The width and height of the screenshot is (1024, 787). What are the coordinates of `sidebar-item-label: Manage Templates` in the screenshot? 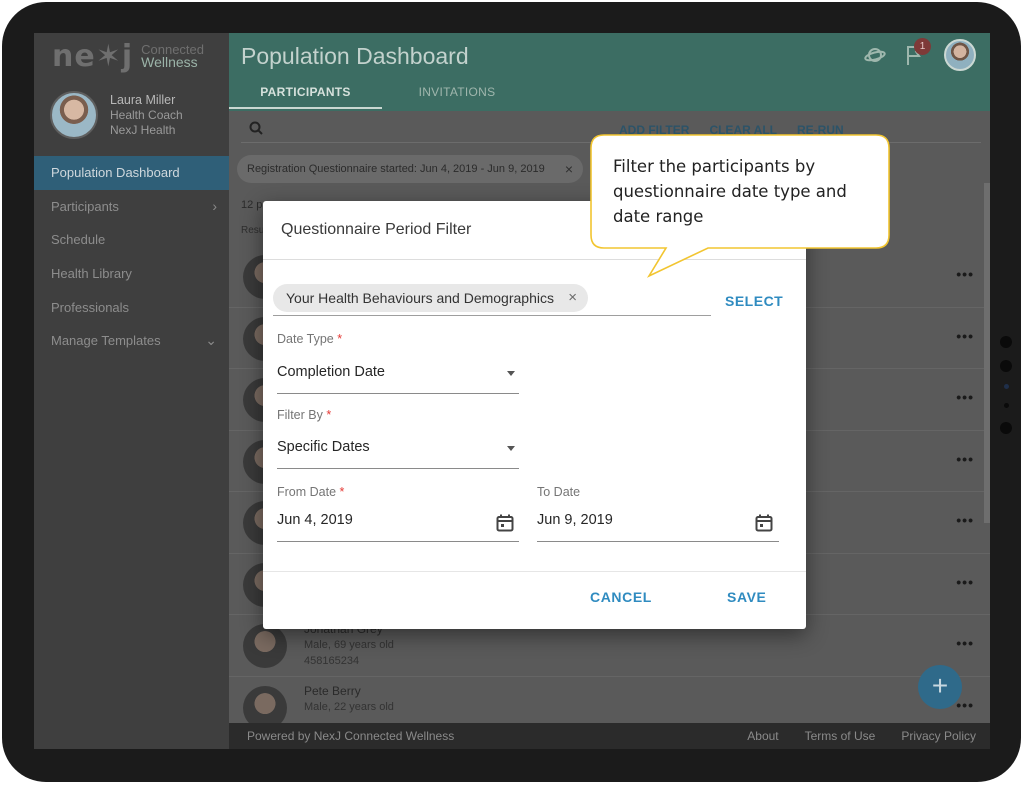 It's located at (106, 341).